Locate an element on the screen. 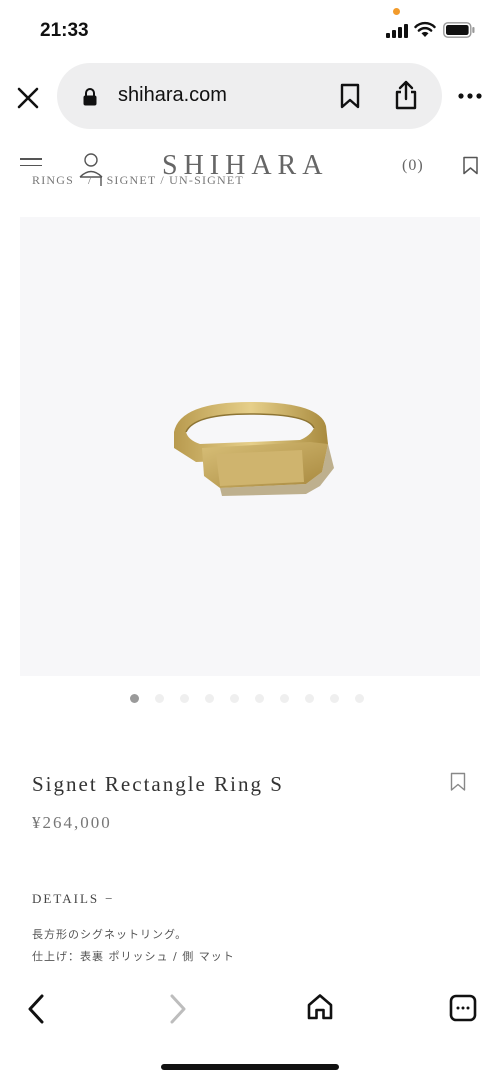  menu-icon is located at coordinates (31, 165).